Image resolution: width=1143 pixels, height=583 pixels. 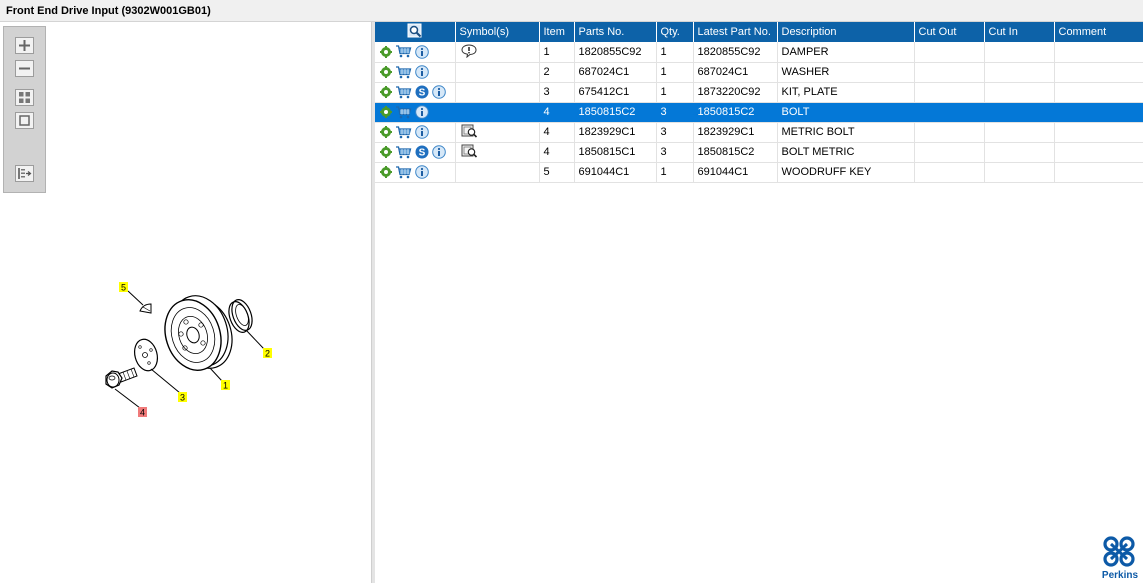 I want to click on bolt-part, so click(x=121, y=378).